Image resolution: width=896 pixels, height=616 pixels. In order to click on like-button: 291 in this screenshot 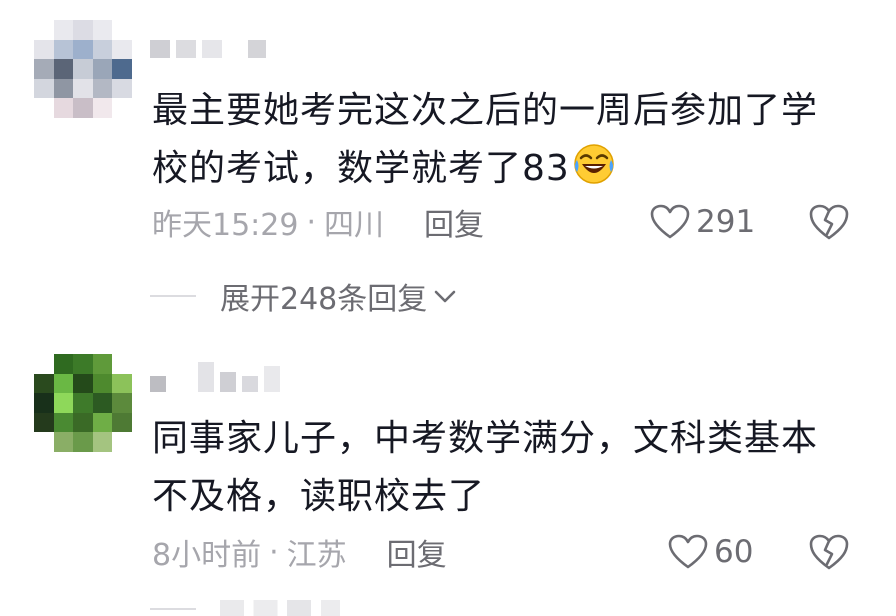, I will do `click(702, 222)`.